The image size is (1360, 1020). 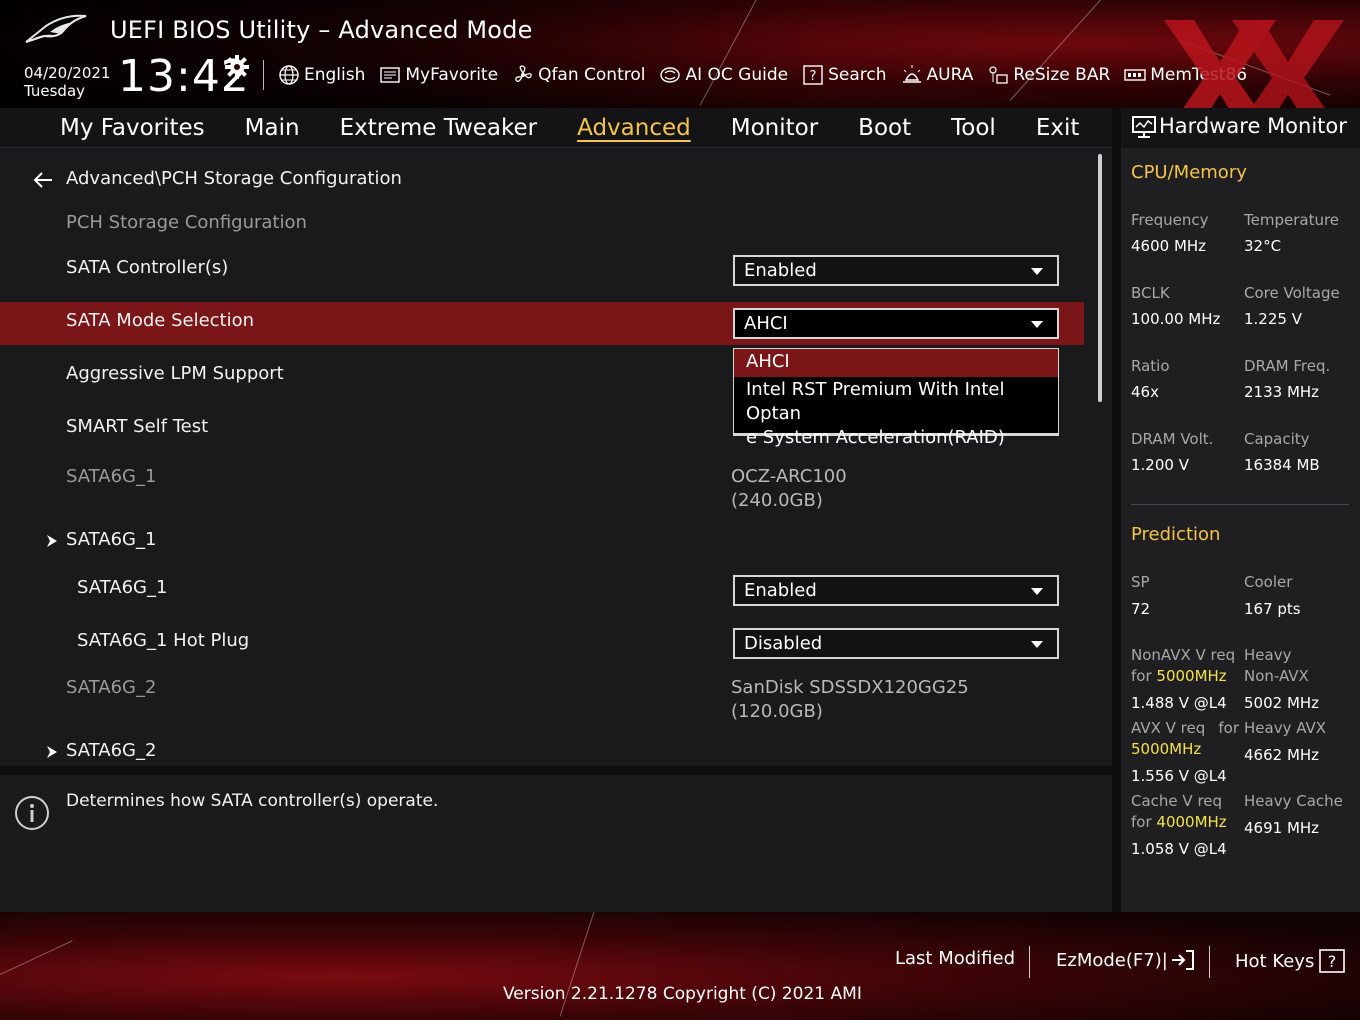 I want to click on ezmode-button: EzMode(F7)|, so click(x=1126, y=960).